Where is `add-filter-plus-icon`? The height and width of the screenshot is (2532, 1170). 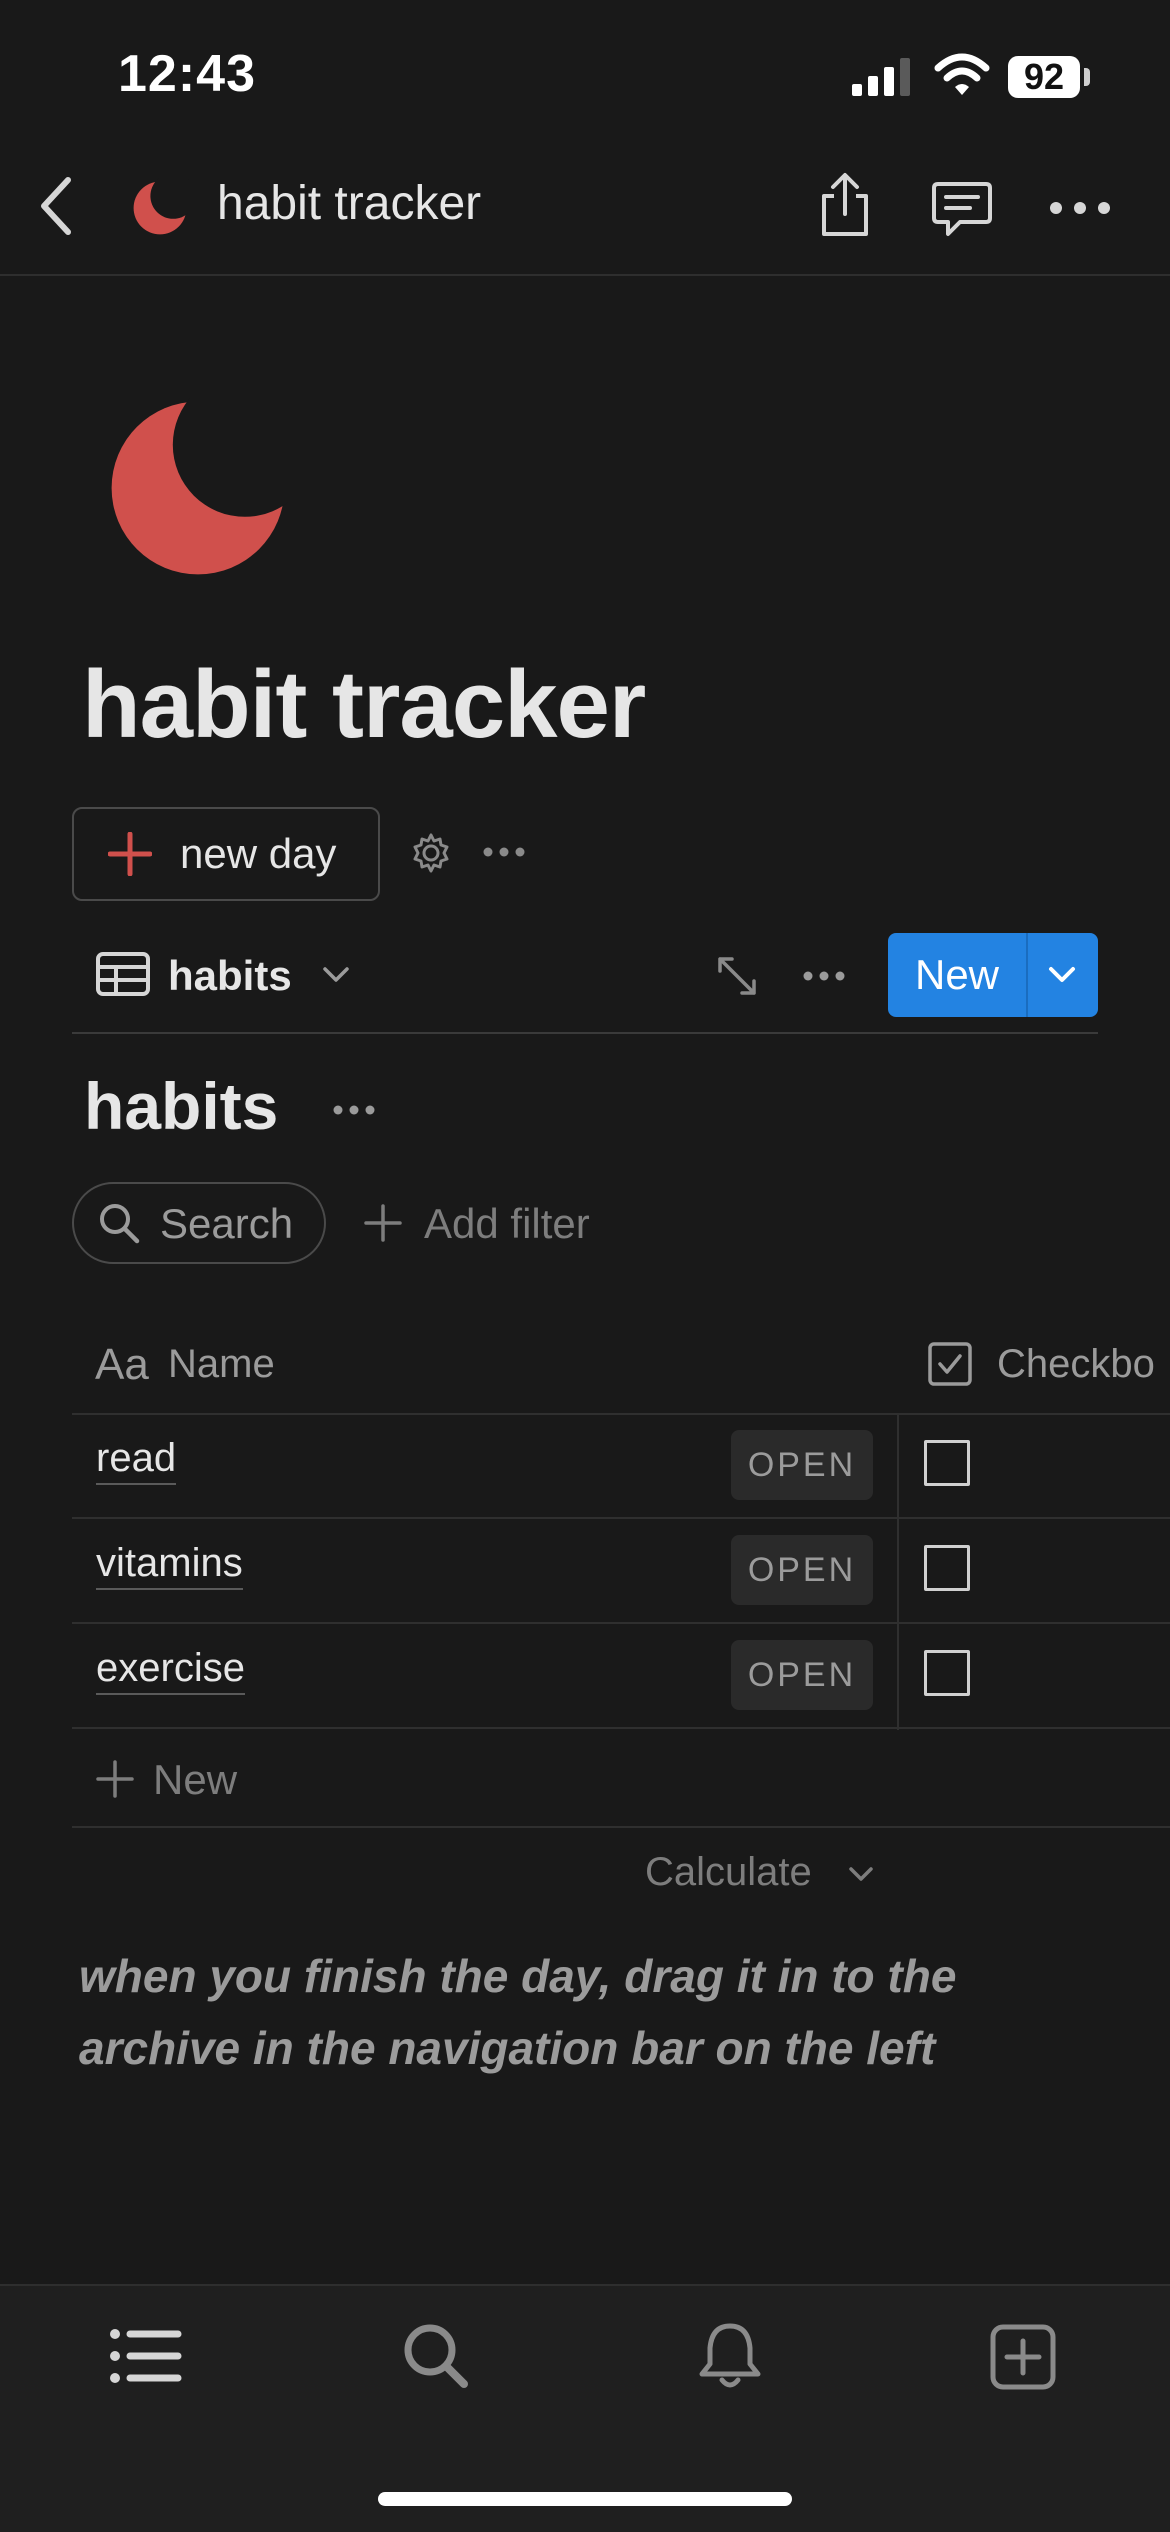 add-filter-plus-icon is located at coordinates (383, 1223).